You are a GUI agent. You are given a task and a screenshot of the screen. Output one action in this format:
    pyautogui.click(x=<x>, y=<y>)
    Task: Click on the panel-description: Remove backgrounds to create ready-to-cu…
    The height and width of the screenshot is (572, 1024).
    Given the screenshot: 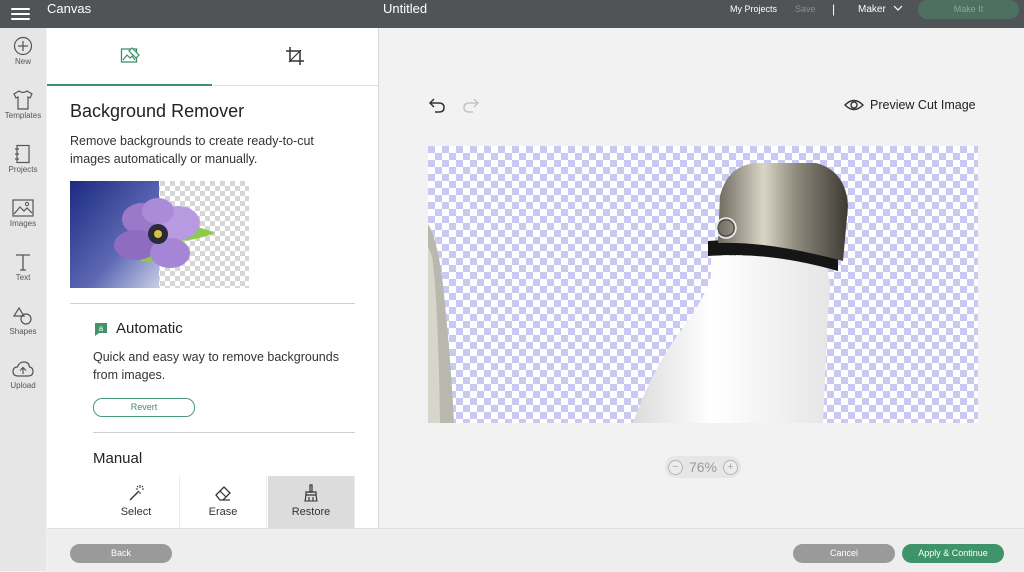 What is the action you would take?
    pyautogui.click(x=192, y=150)
    